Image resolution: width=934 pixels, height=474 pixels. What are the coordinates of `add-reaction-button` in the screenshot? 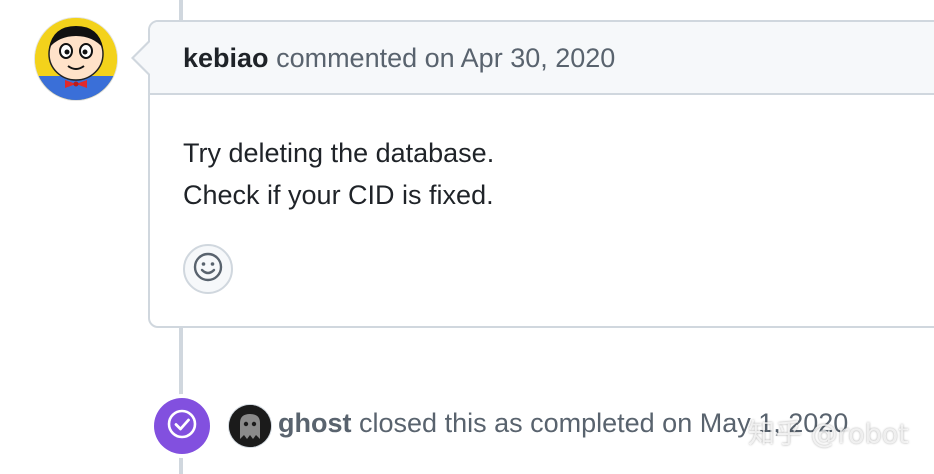 It's located at (208, 269).